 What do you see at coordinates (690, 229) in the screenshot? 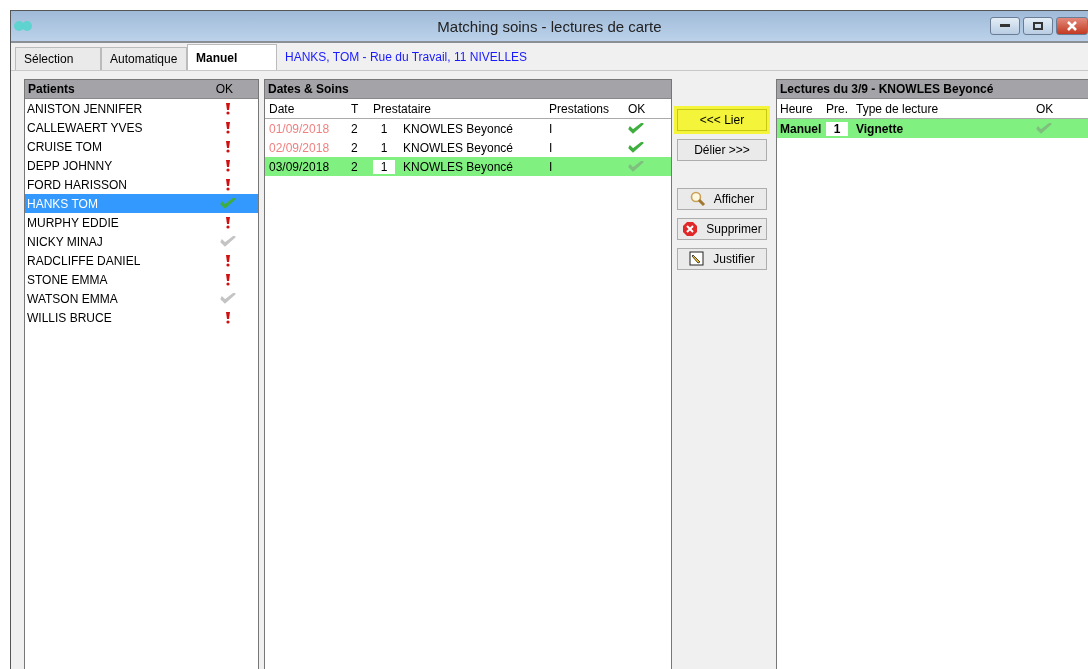
I see `delete-icon` at bounding box center [690, 229].